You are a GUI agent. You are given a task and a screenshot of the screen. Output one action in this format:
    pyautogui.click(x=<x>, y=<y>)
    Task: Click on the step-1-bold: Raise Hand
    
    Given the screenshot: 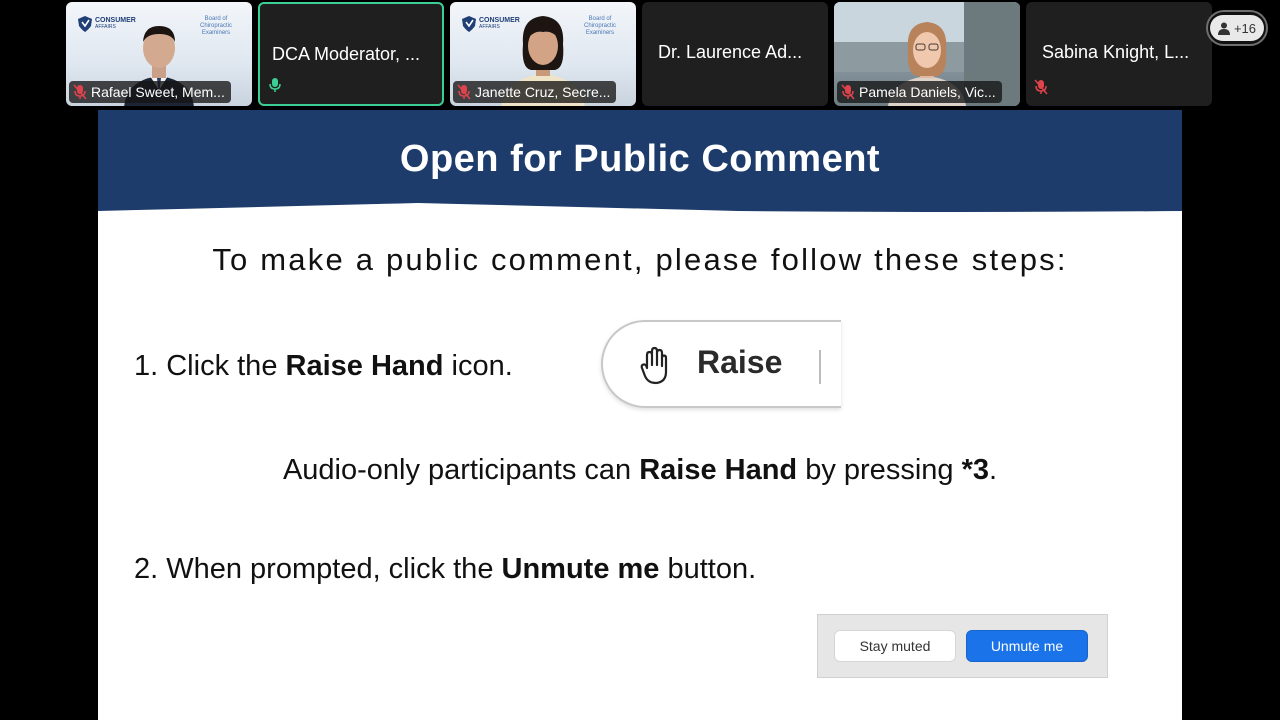 What is the action you would take?
    pyautogui.click(x=364, y=366)
    